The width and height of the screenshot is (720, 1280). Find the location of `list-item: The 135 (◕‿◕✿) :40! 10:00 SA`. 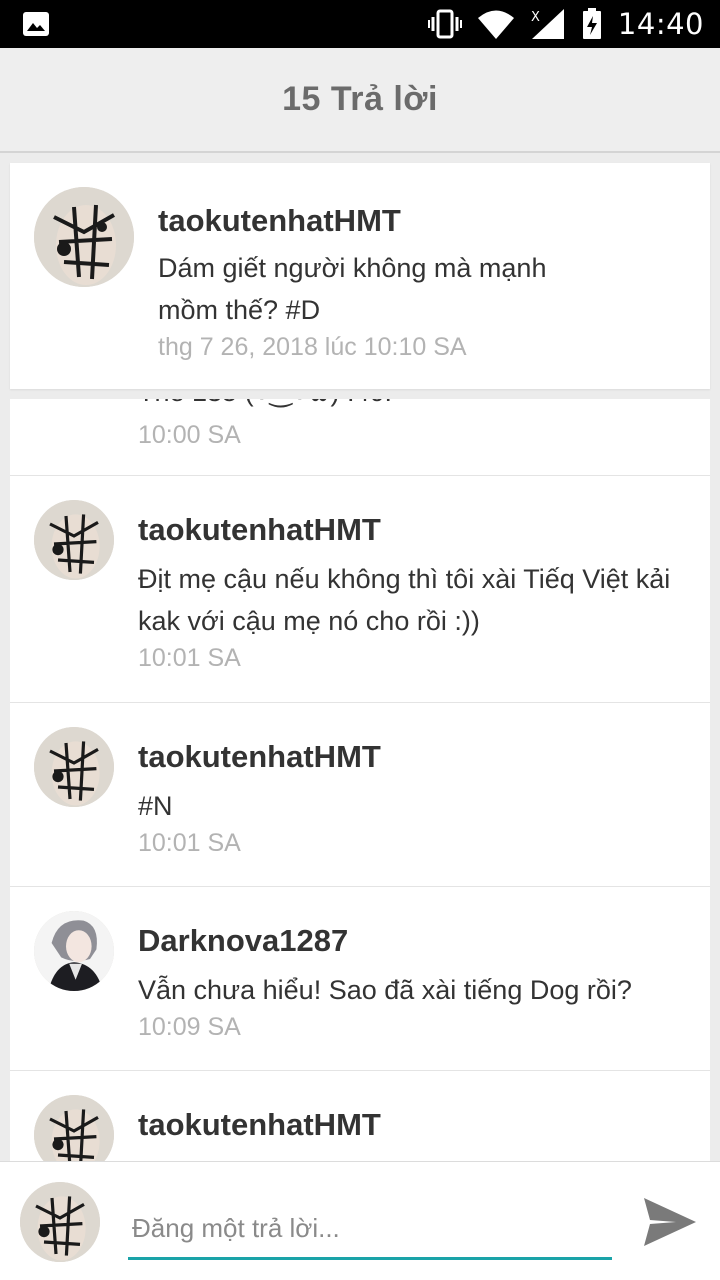

list-item: The 135 (◕‿◕✿) :40! 10:00 SA is located at coordinates (360, 437).